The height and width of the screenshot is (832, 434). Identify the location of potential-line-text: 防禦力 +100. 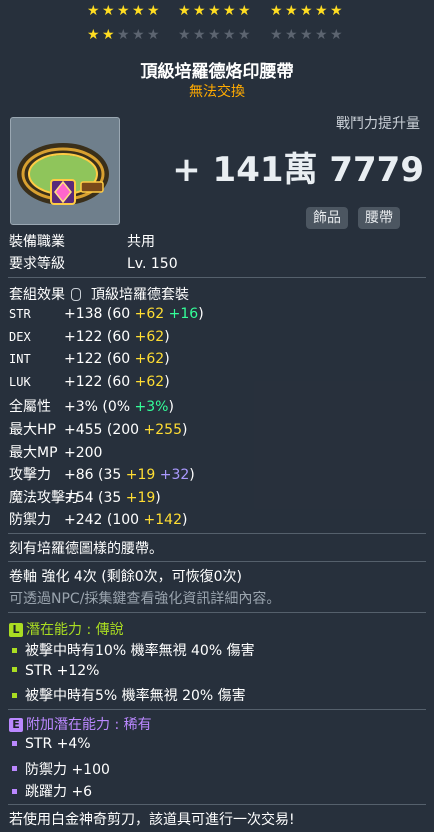
(67, 769).